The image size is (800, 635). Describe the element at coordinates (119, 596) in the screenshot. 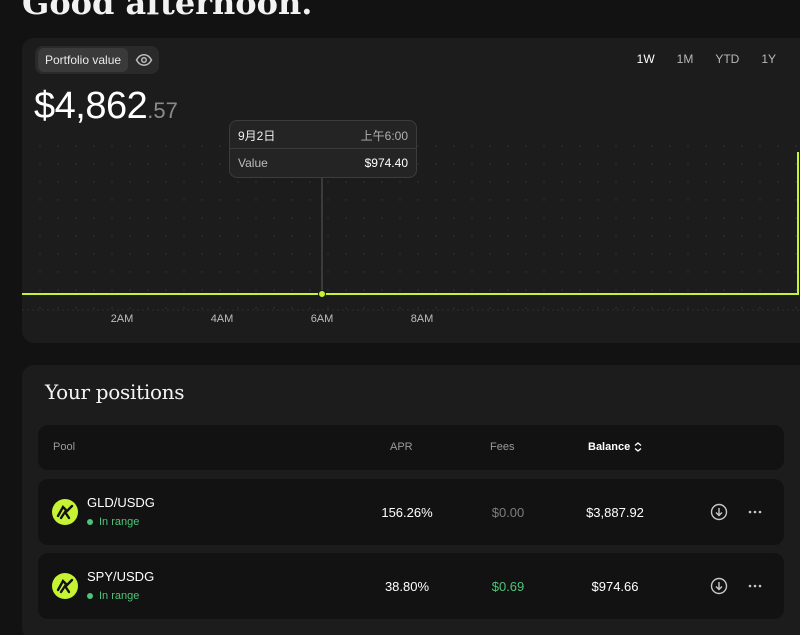

I see `range-status-label: In range` at that location.